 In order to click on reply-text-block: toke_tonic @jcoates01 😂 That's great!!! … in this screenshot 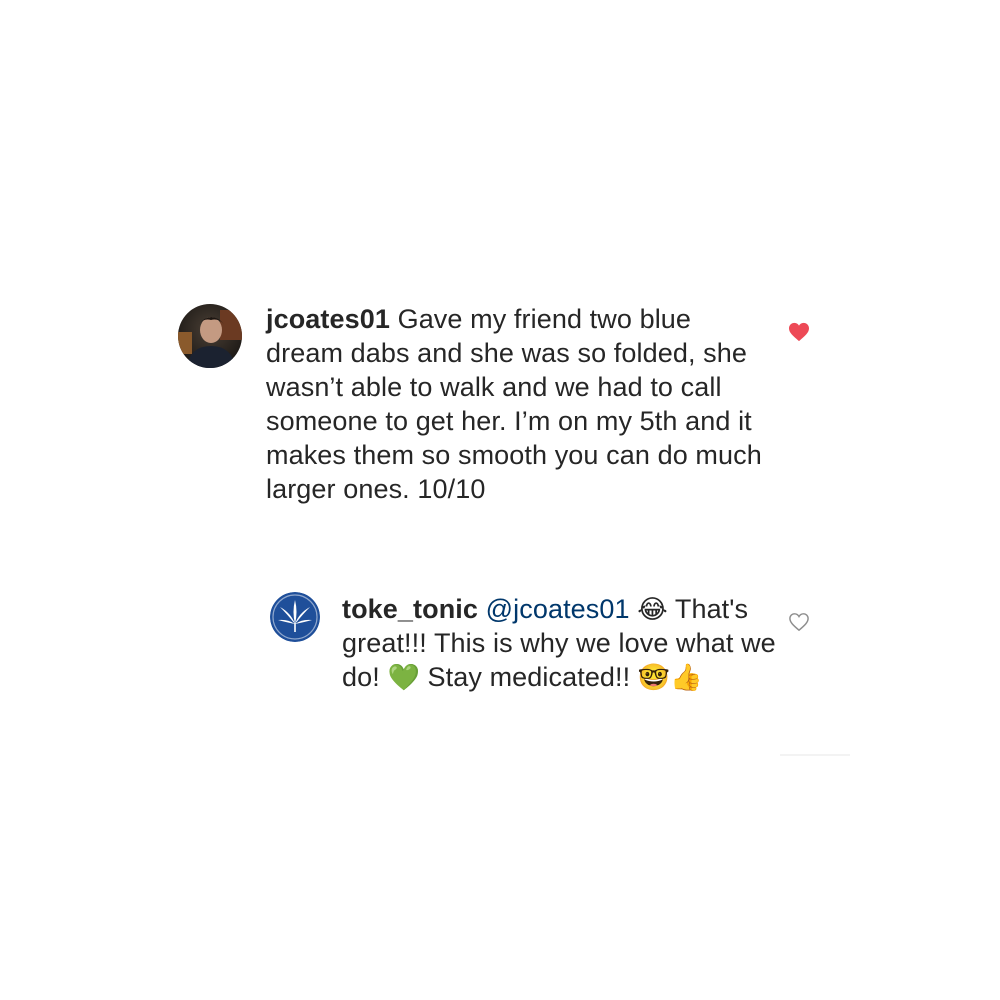, I will do `click(562, 643)`.